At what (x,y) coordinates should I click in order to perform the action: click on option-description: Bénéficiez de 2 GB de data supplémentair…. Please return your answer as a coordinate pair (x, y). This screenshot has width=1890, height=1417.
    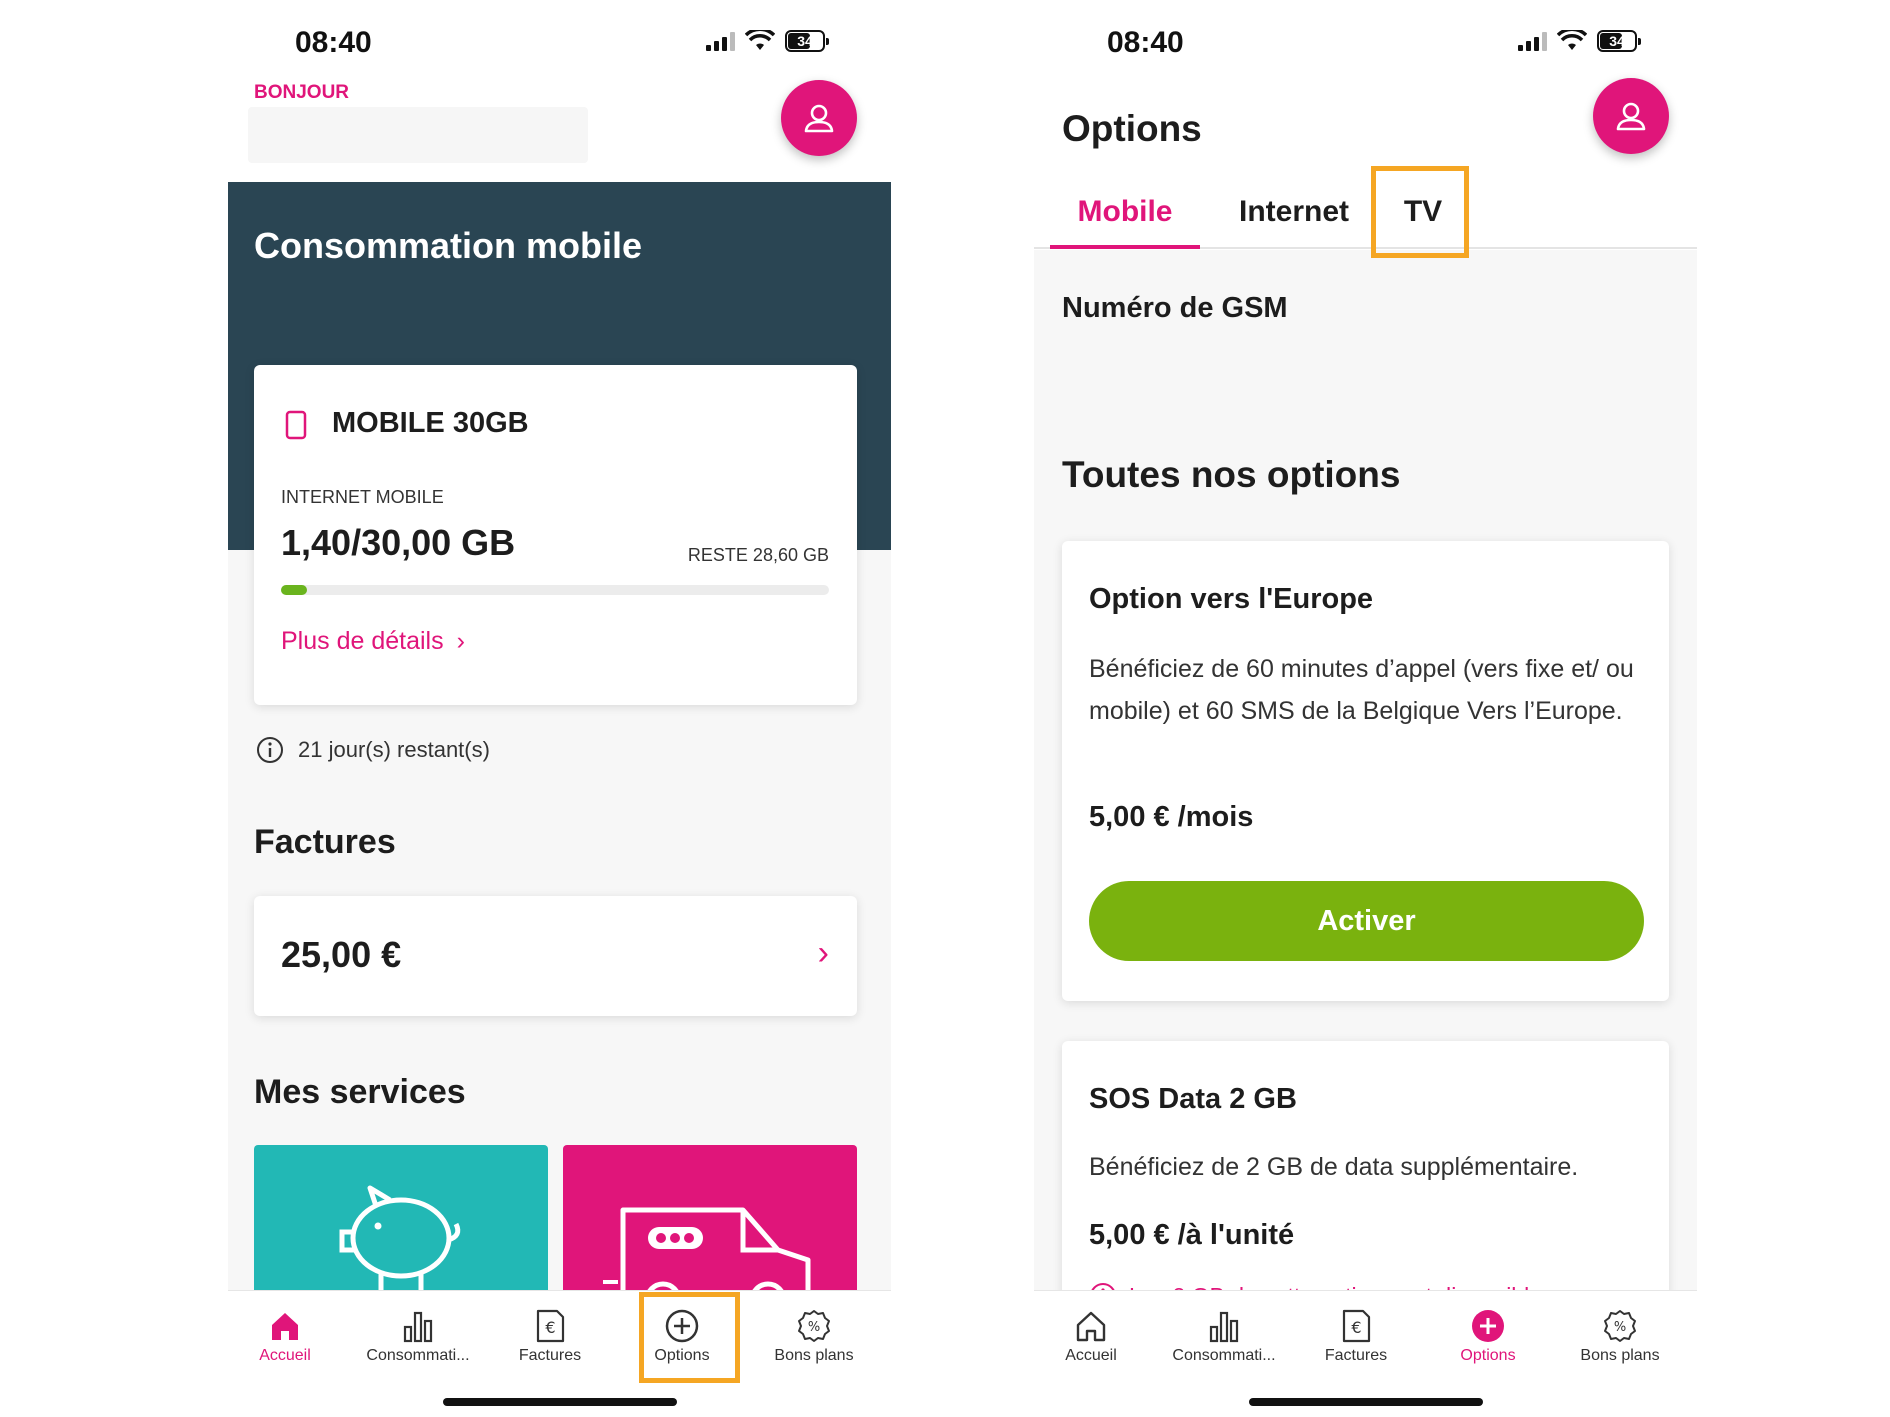
    Looking at the image, I should click on (1334, 1167).